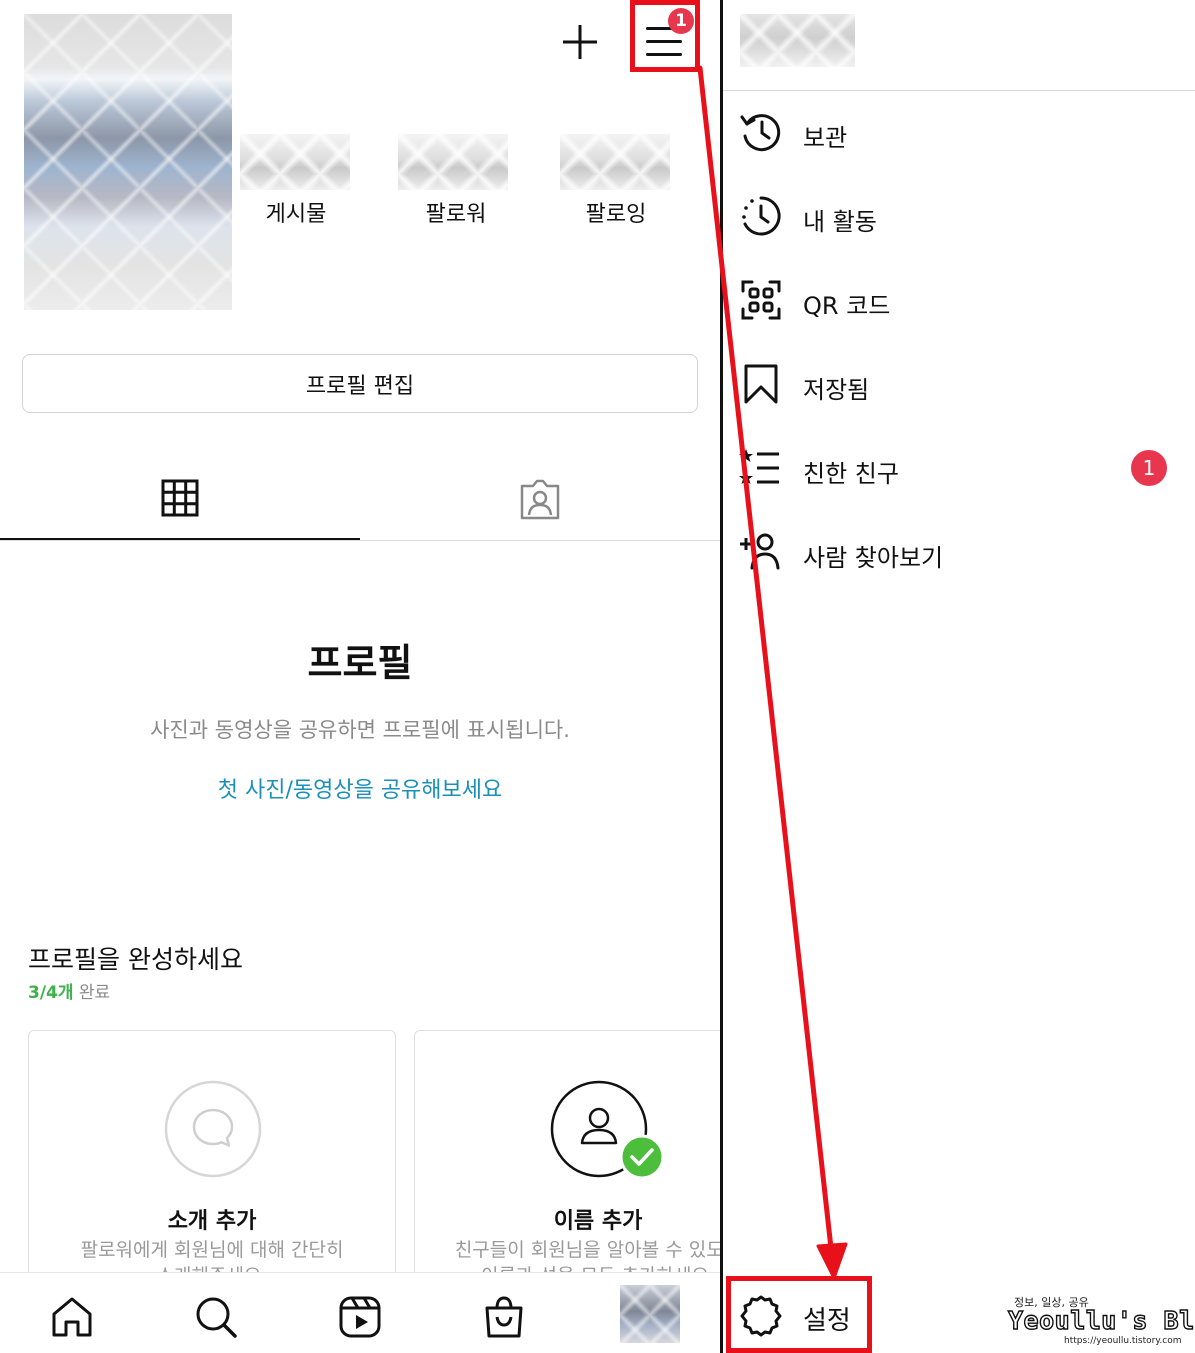 The height and width of the screenshot is (1353, 1195). What do you see at coordinates (665, 36) in the screenshot?
I see `annotation-box-menu` at bounding box center [665, 36].